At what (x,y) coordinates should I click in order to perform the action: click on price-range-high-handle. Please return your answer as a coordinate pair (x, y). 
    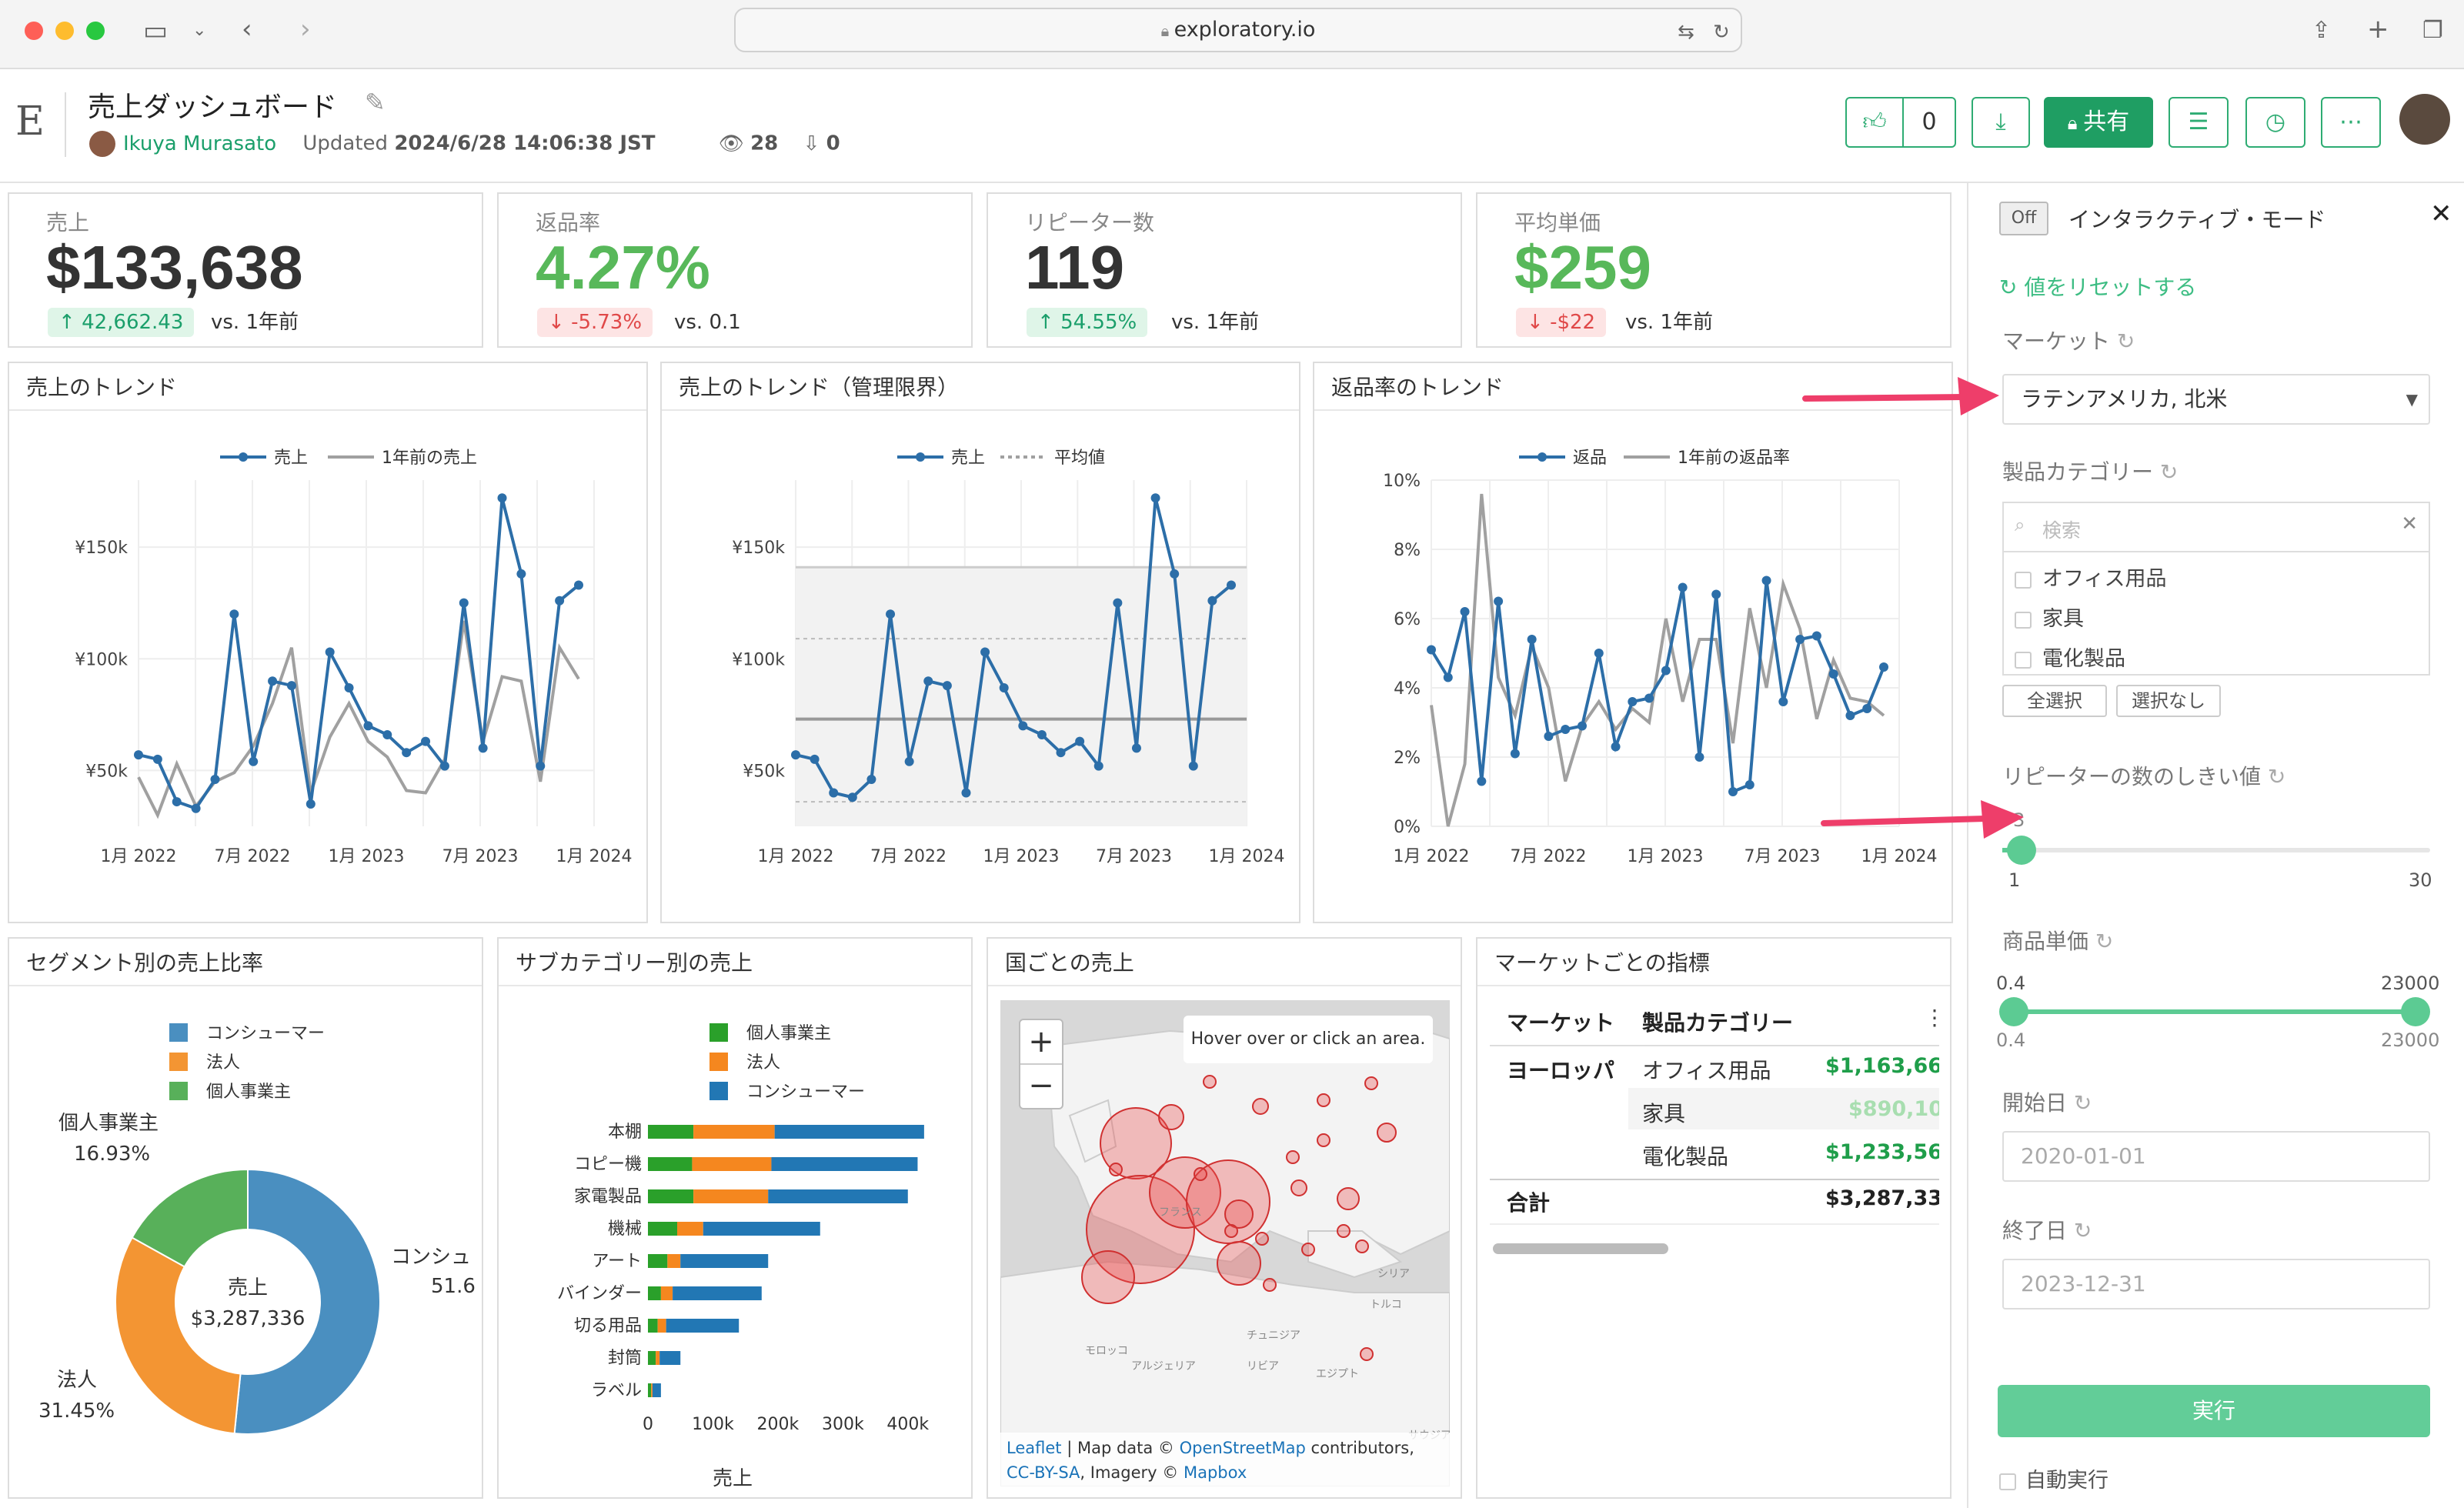
    Looking at the image, I should click on (2416, 1011).